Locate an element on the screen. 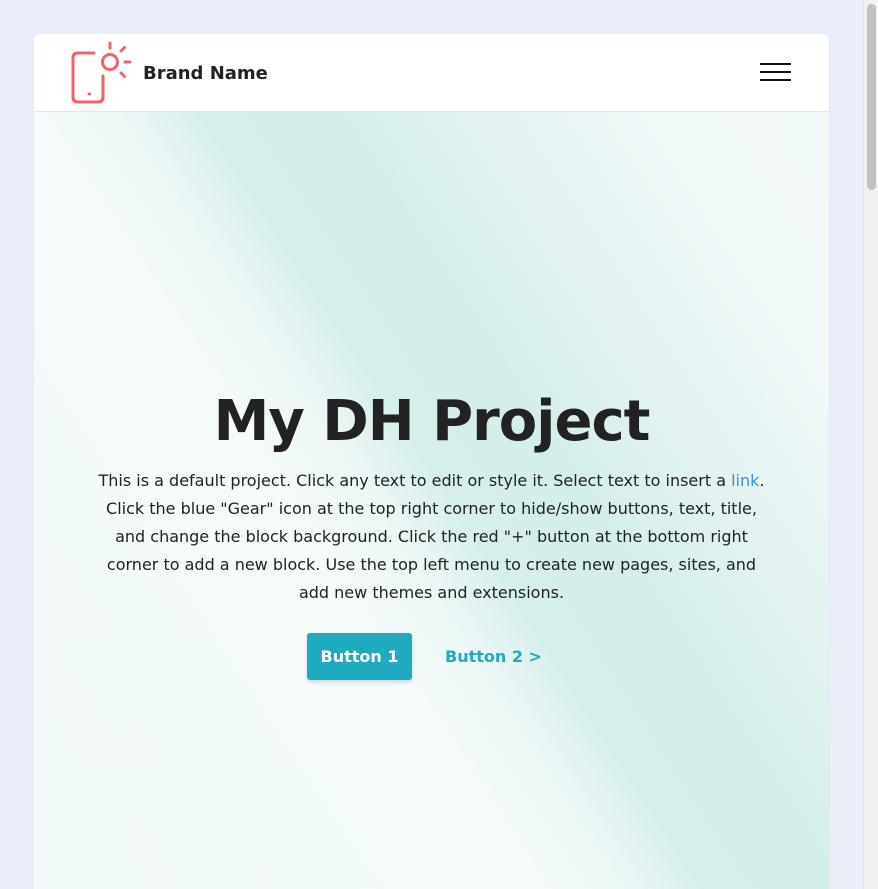  scrollbar-thumb is located at coordinates (871, 97).